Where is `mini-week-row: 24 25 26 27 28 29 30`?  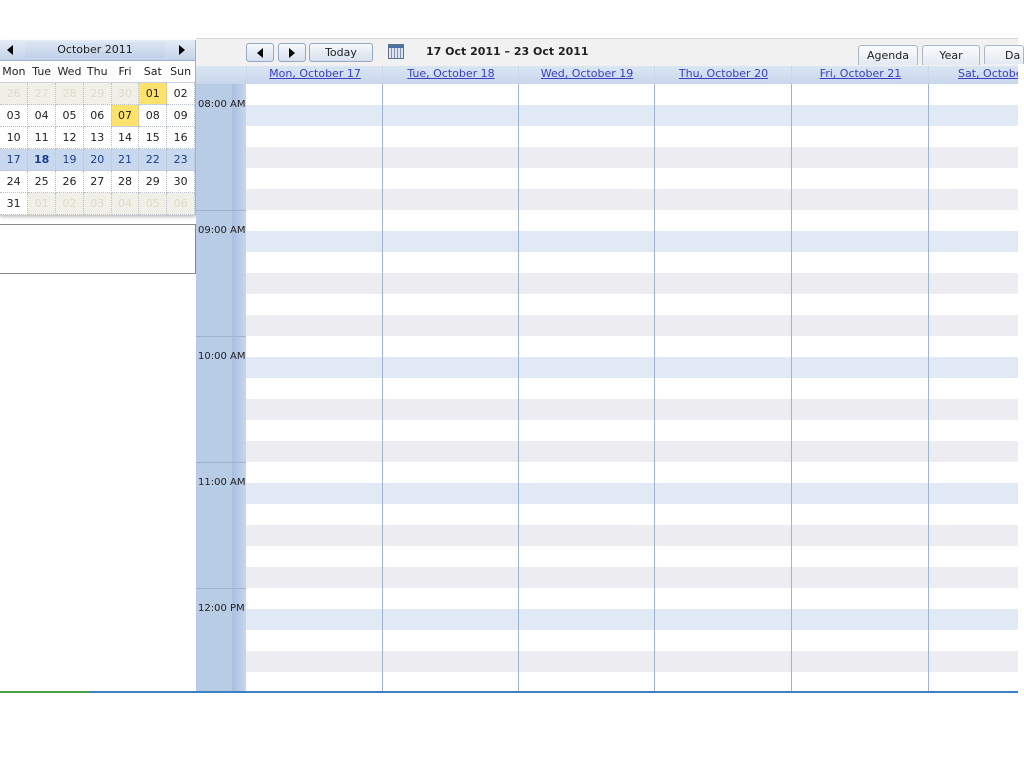 mini-week-row: 24 25 26 27 28 29 30 is located at coordinates (97, 181).